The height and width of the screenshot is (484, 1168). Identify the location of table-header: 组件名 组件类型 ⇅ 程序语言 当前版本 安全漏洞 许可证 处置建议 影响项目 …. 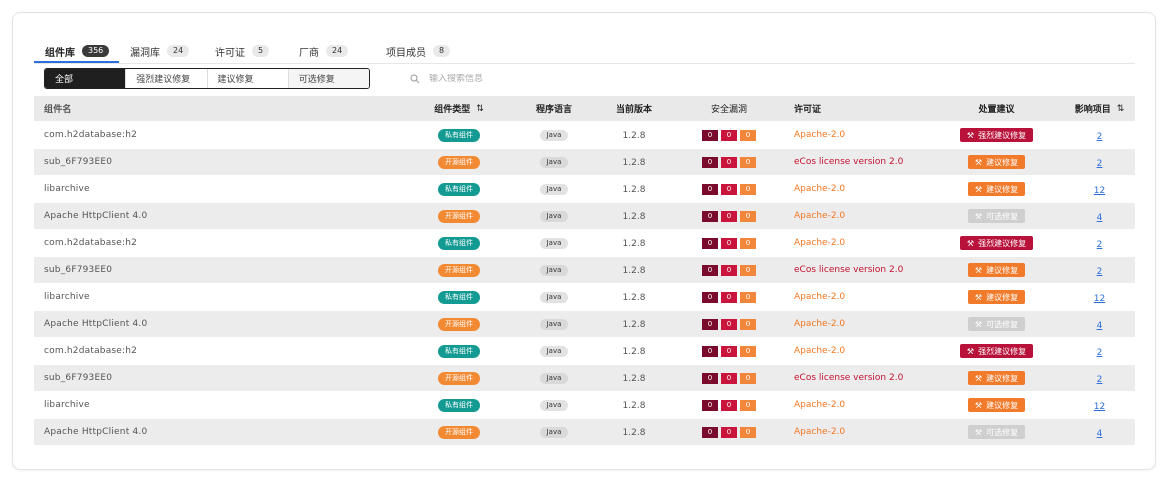
(584, 108).